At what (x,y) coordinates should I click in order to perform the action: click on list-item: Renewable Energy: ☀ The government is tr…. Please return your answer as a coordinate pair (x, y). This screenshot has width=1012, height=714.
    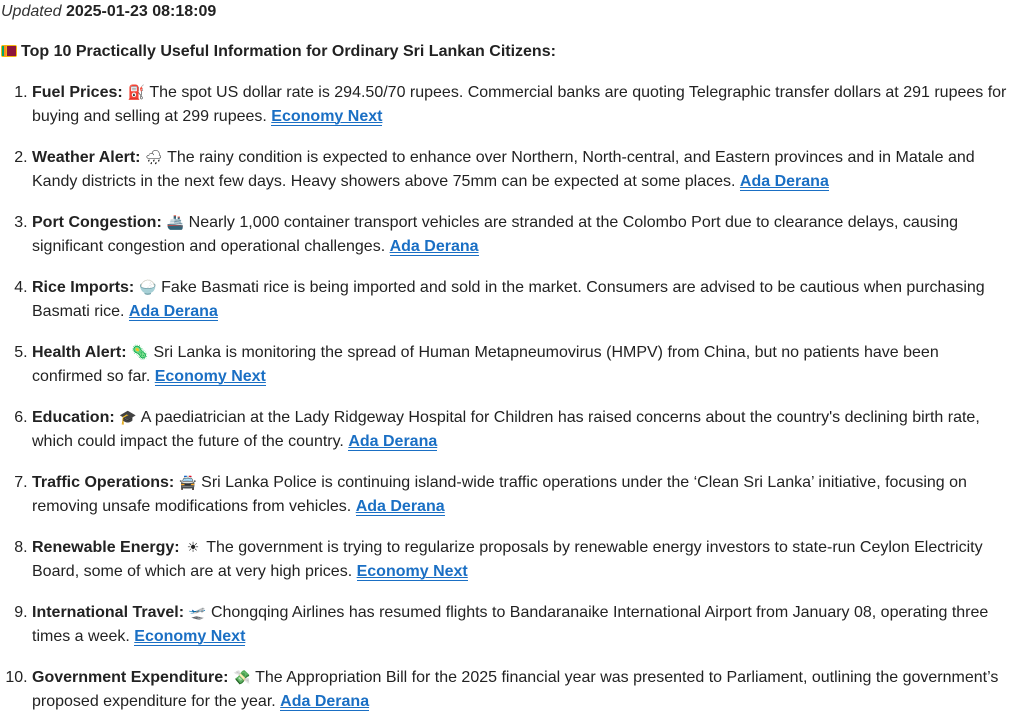
    Looking at the image, I should click on (520, 559).